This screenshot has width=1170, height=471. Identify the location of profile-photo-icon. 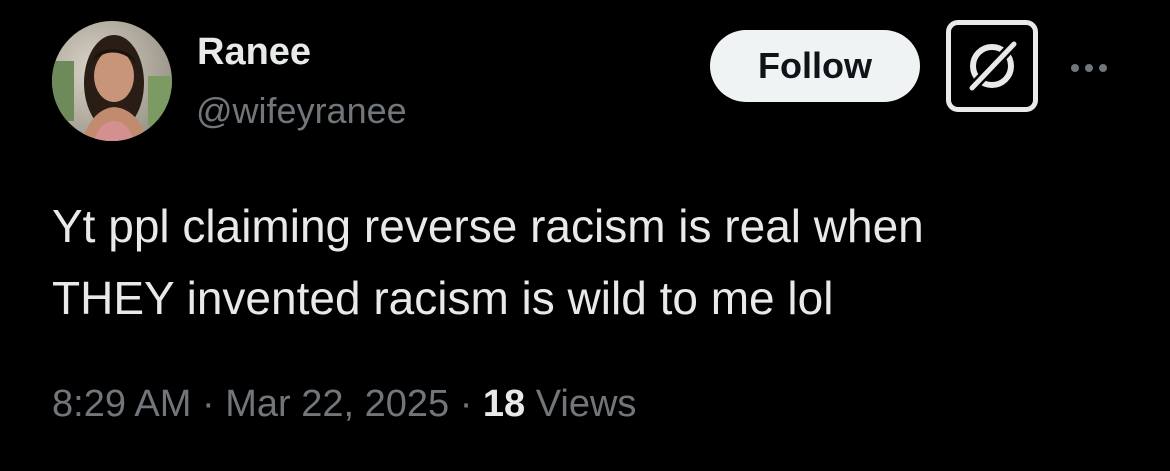
(112, 81).